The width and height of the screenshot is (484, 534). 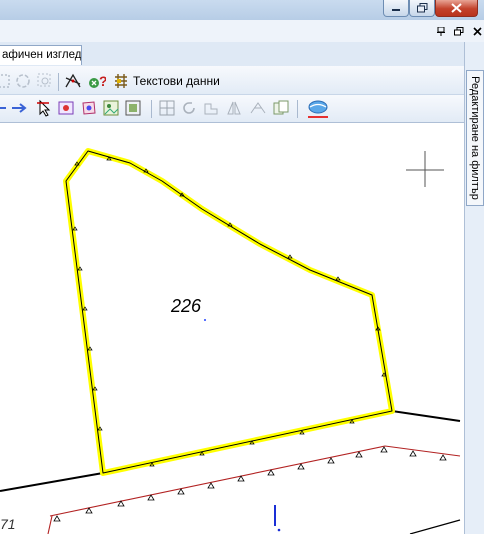 I want to click on select-pointer-icon, so click(x=44, y=108).